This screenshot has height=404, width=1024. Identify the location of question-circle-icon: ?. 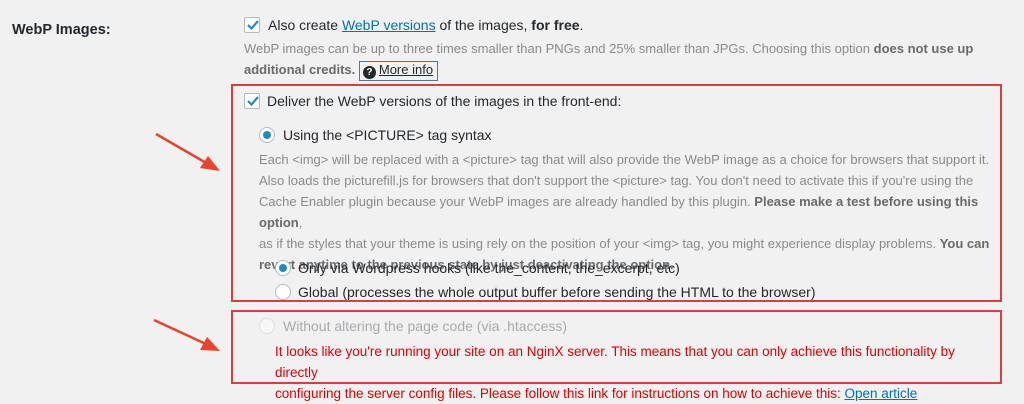
(369, 72).